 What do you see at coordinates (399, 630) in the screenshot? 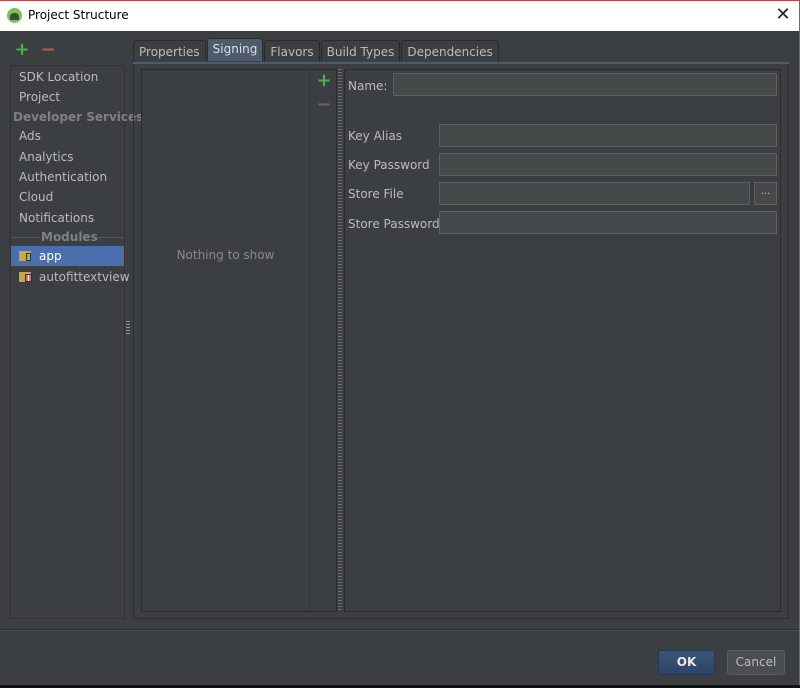
I see `footer-divider` at bounding box center [399, 630].